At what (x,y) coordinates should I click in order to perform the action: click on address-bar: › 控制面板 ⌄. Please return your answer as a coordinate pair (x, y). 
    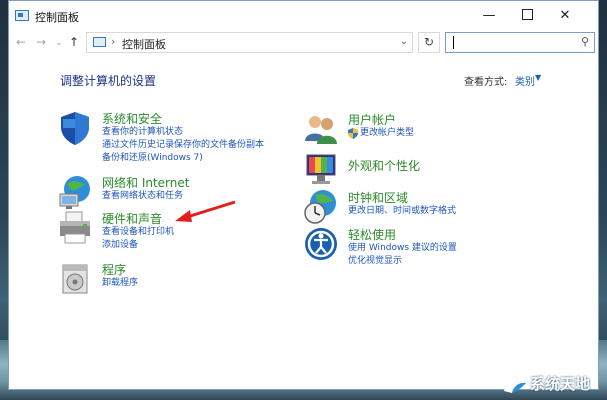
    Looking at the image, I should click on (249, 42).